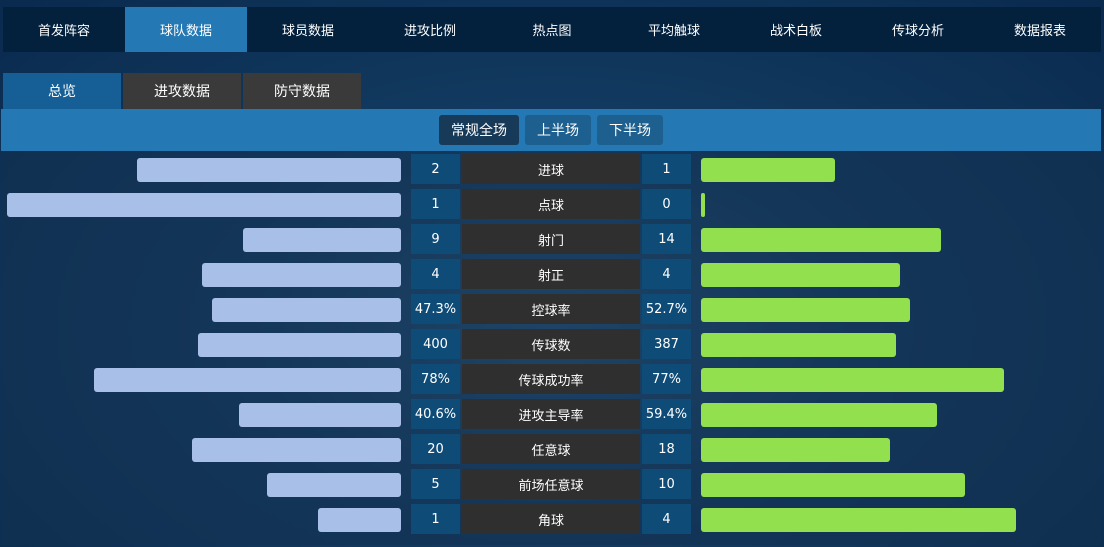 The width and height of the screenshot is (1104, 547). What do you see at coordinates (302, 91) in the screenshot?
I see `subtab-2: 防守数据` at bounding box center [302, 91].